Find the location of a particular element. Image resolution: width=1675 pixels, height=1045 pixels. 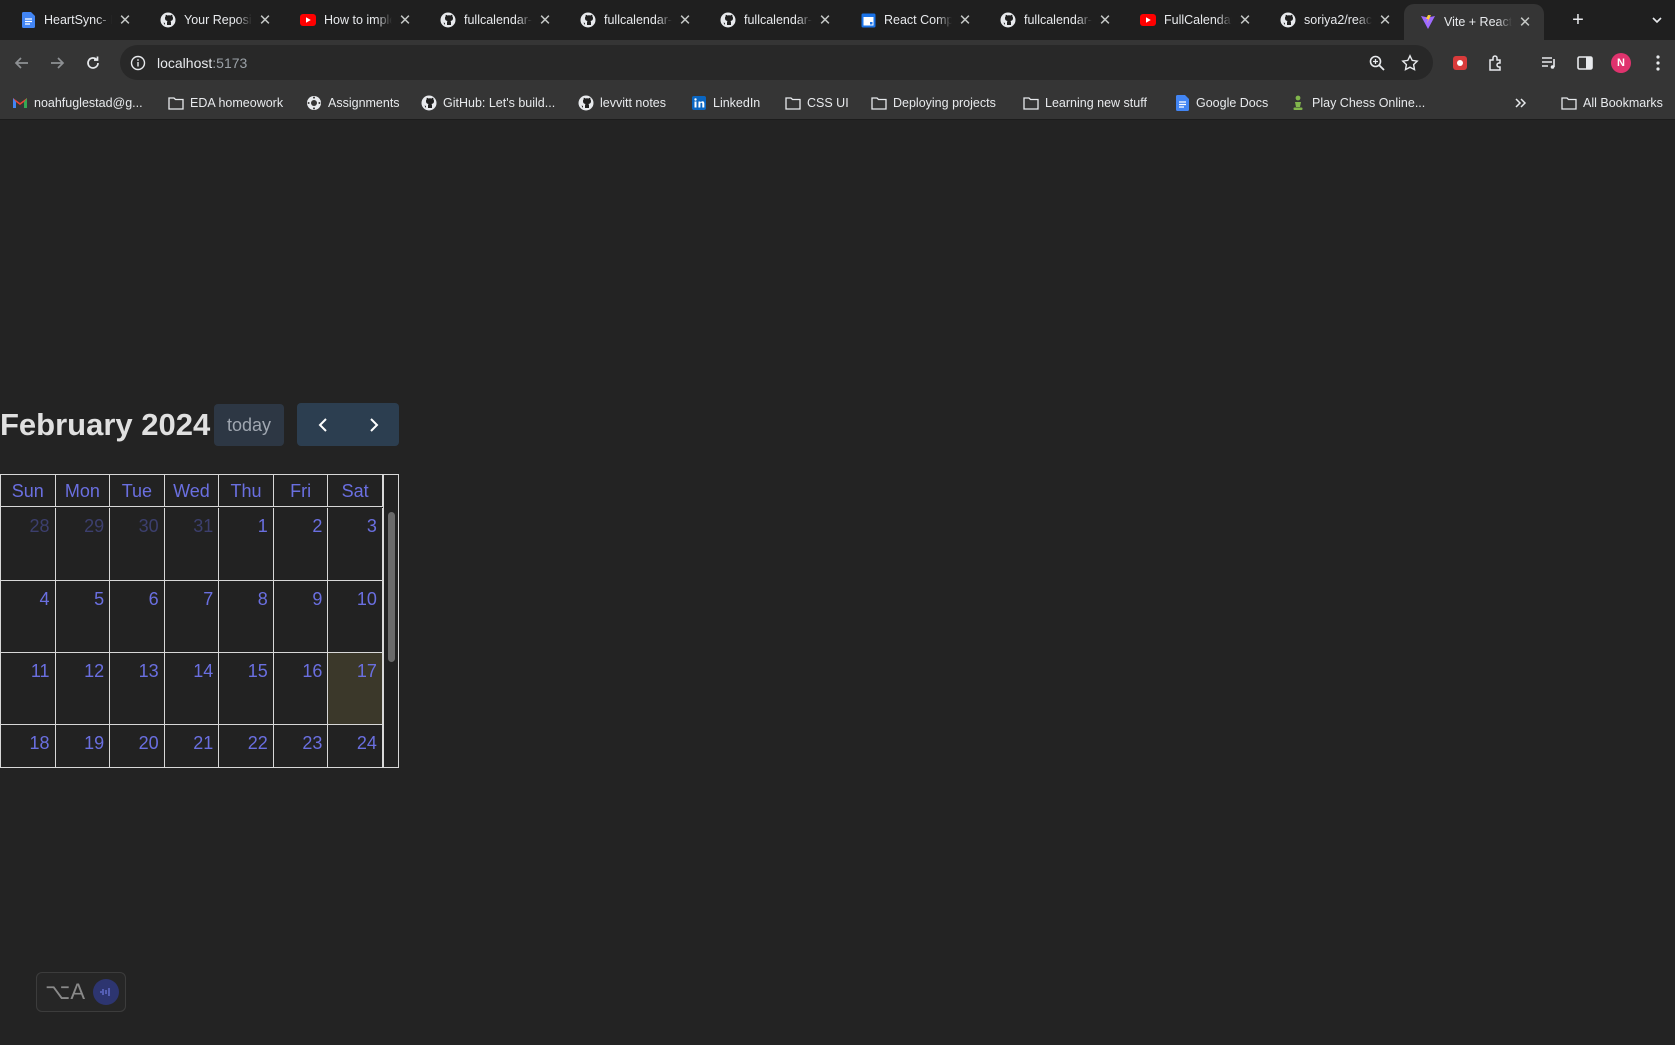

day-number: 14 is located at coordinates (203, 671).